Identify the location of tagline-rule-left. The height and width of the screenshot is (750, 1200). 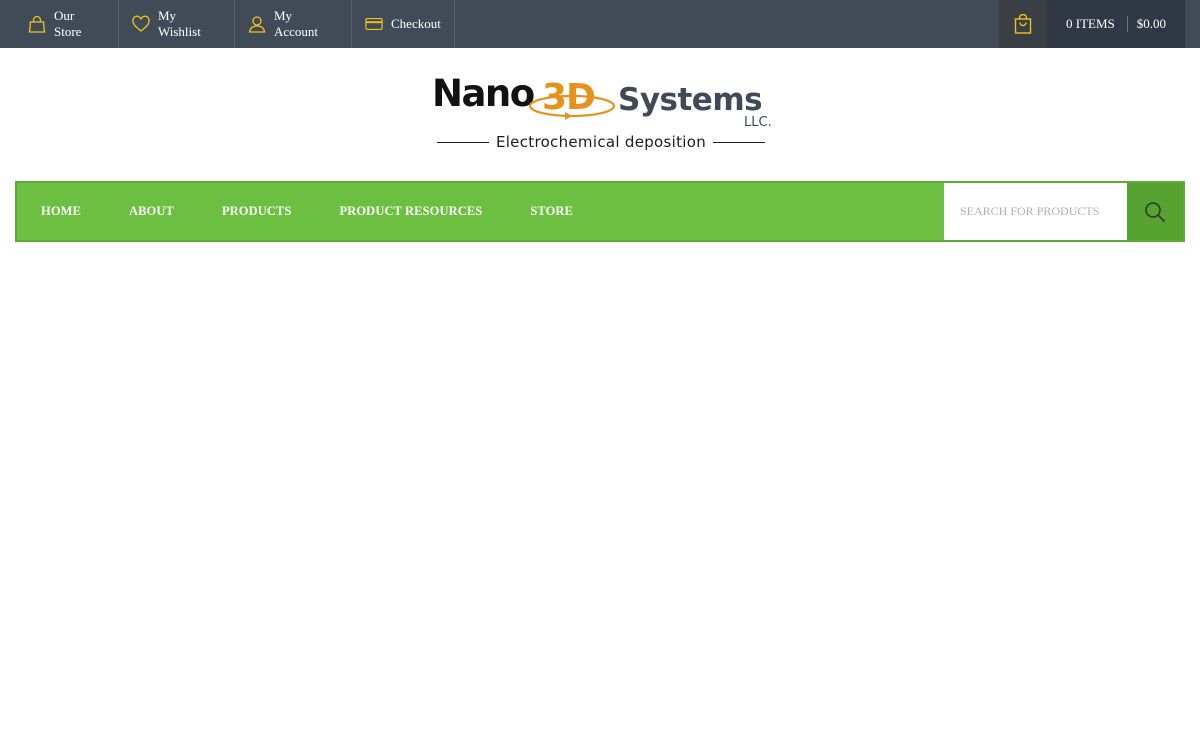
(463, 142).